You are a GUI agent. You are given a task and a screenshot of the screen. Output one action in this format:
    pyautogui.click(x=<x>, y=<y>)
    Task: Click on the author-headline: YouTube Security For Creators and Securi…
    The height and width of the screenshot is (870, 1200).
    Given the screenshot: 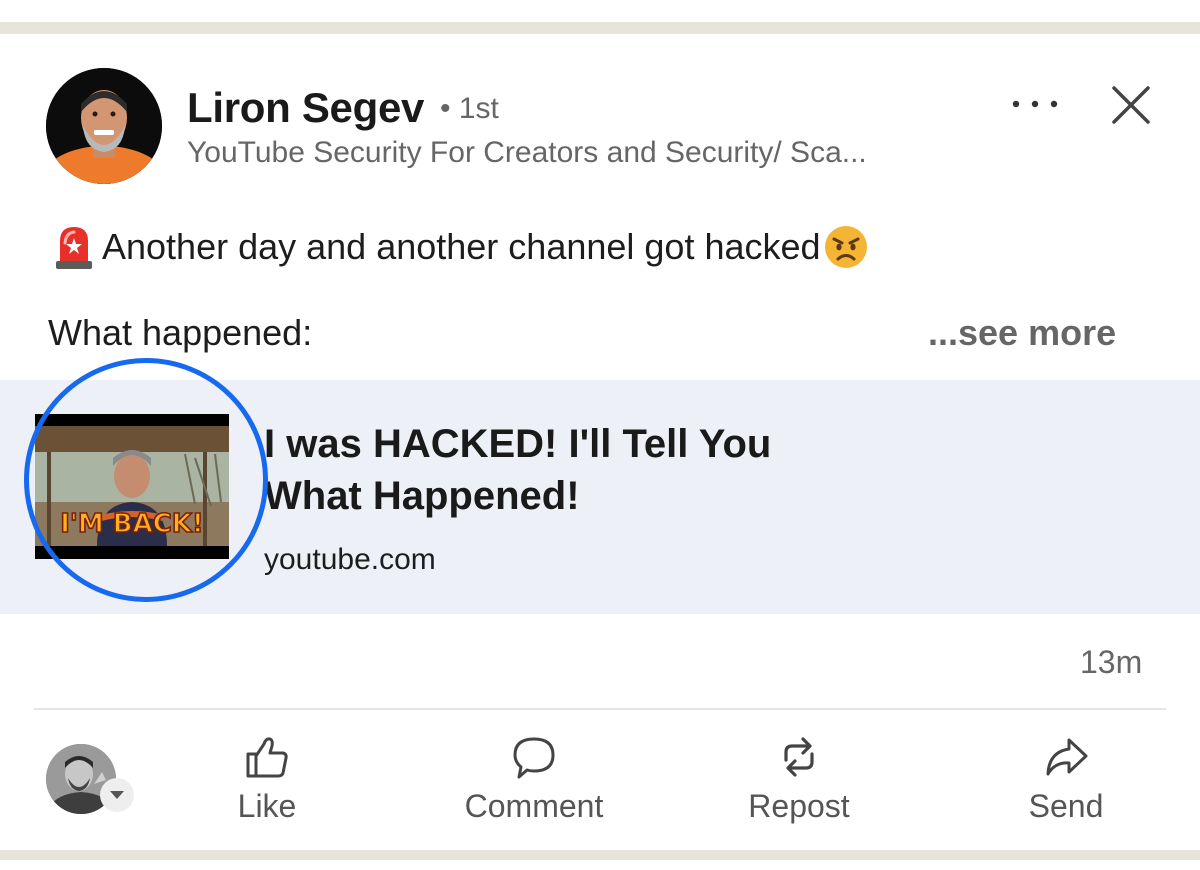 What is the action you would take?
    pyautogui.click(x=527, y=152)
    